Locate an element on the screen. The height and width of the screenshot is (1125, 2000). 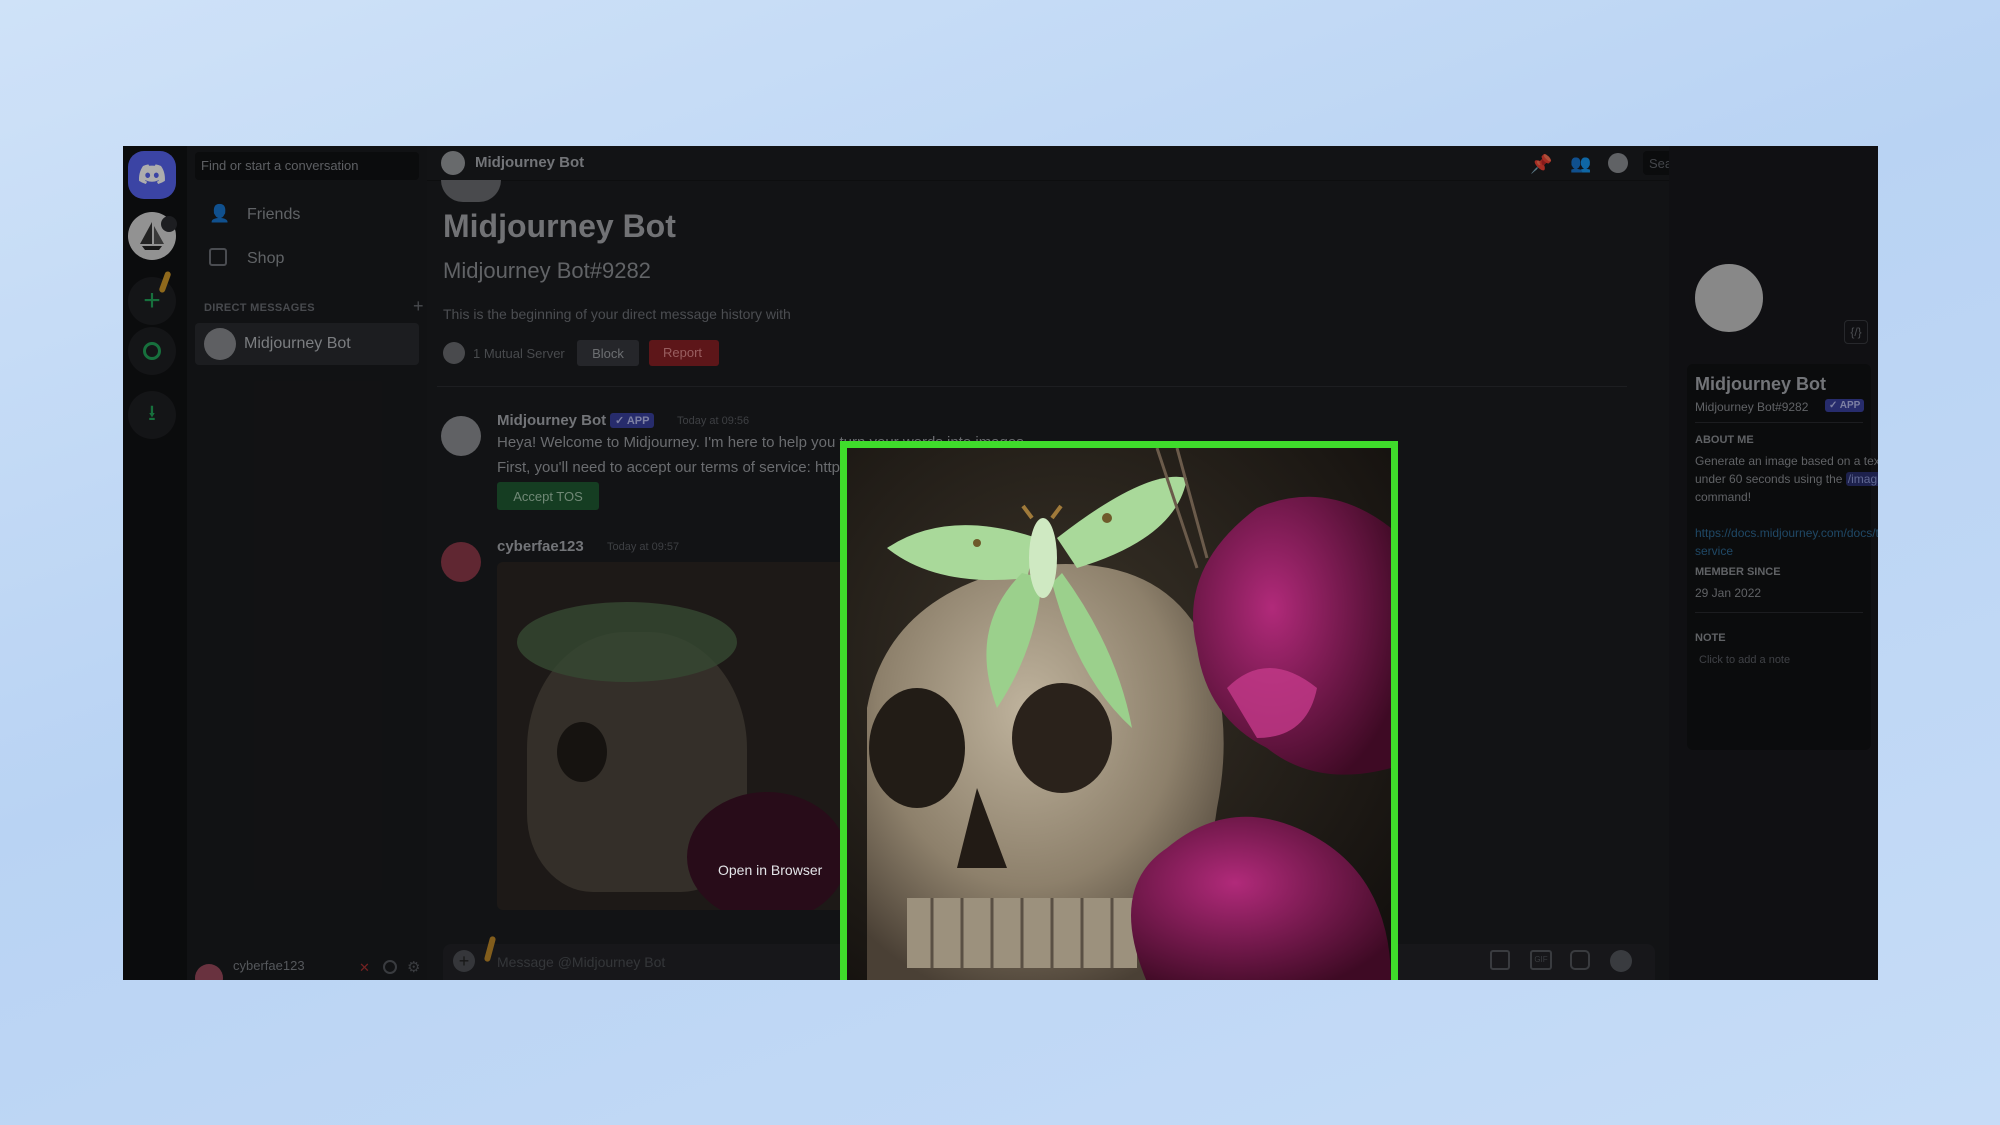
moth-skull-image is located at coordinates (1119, 714).